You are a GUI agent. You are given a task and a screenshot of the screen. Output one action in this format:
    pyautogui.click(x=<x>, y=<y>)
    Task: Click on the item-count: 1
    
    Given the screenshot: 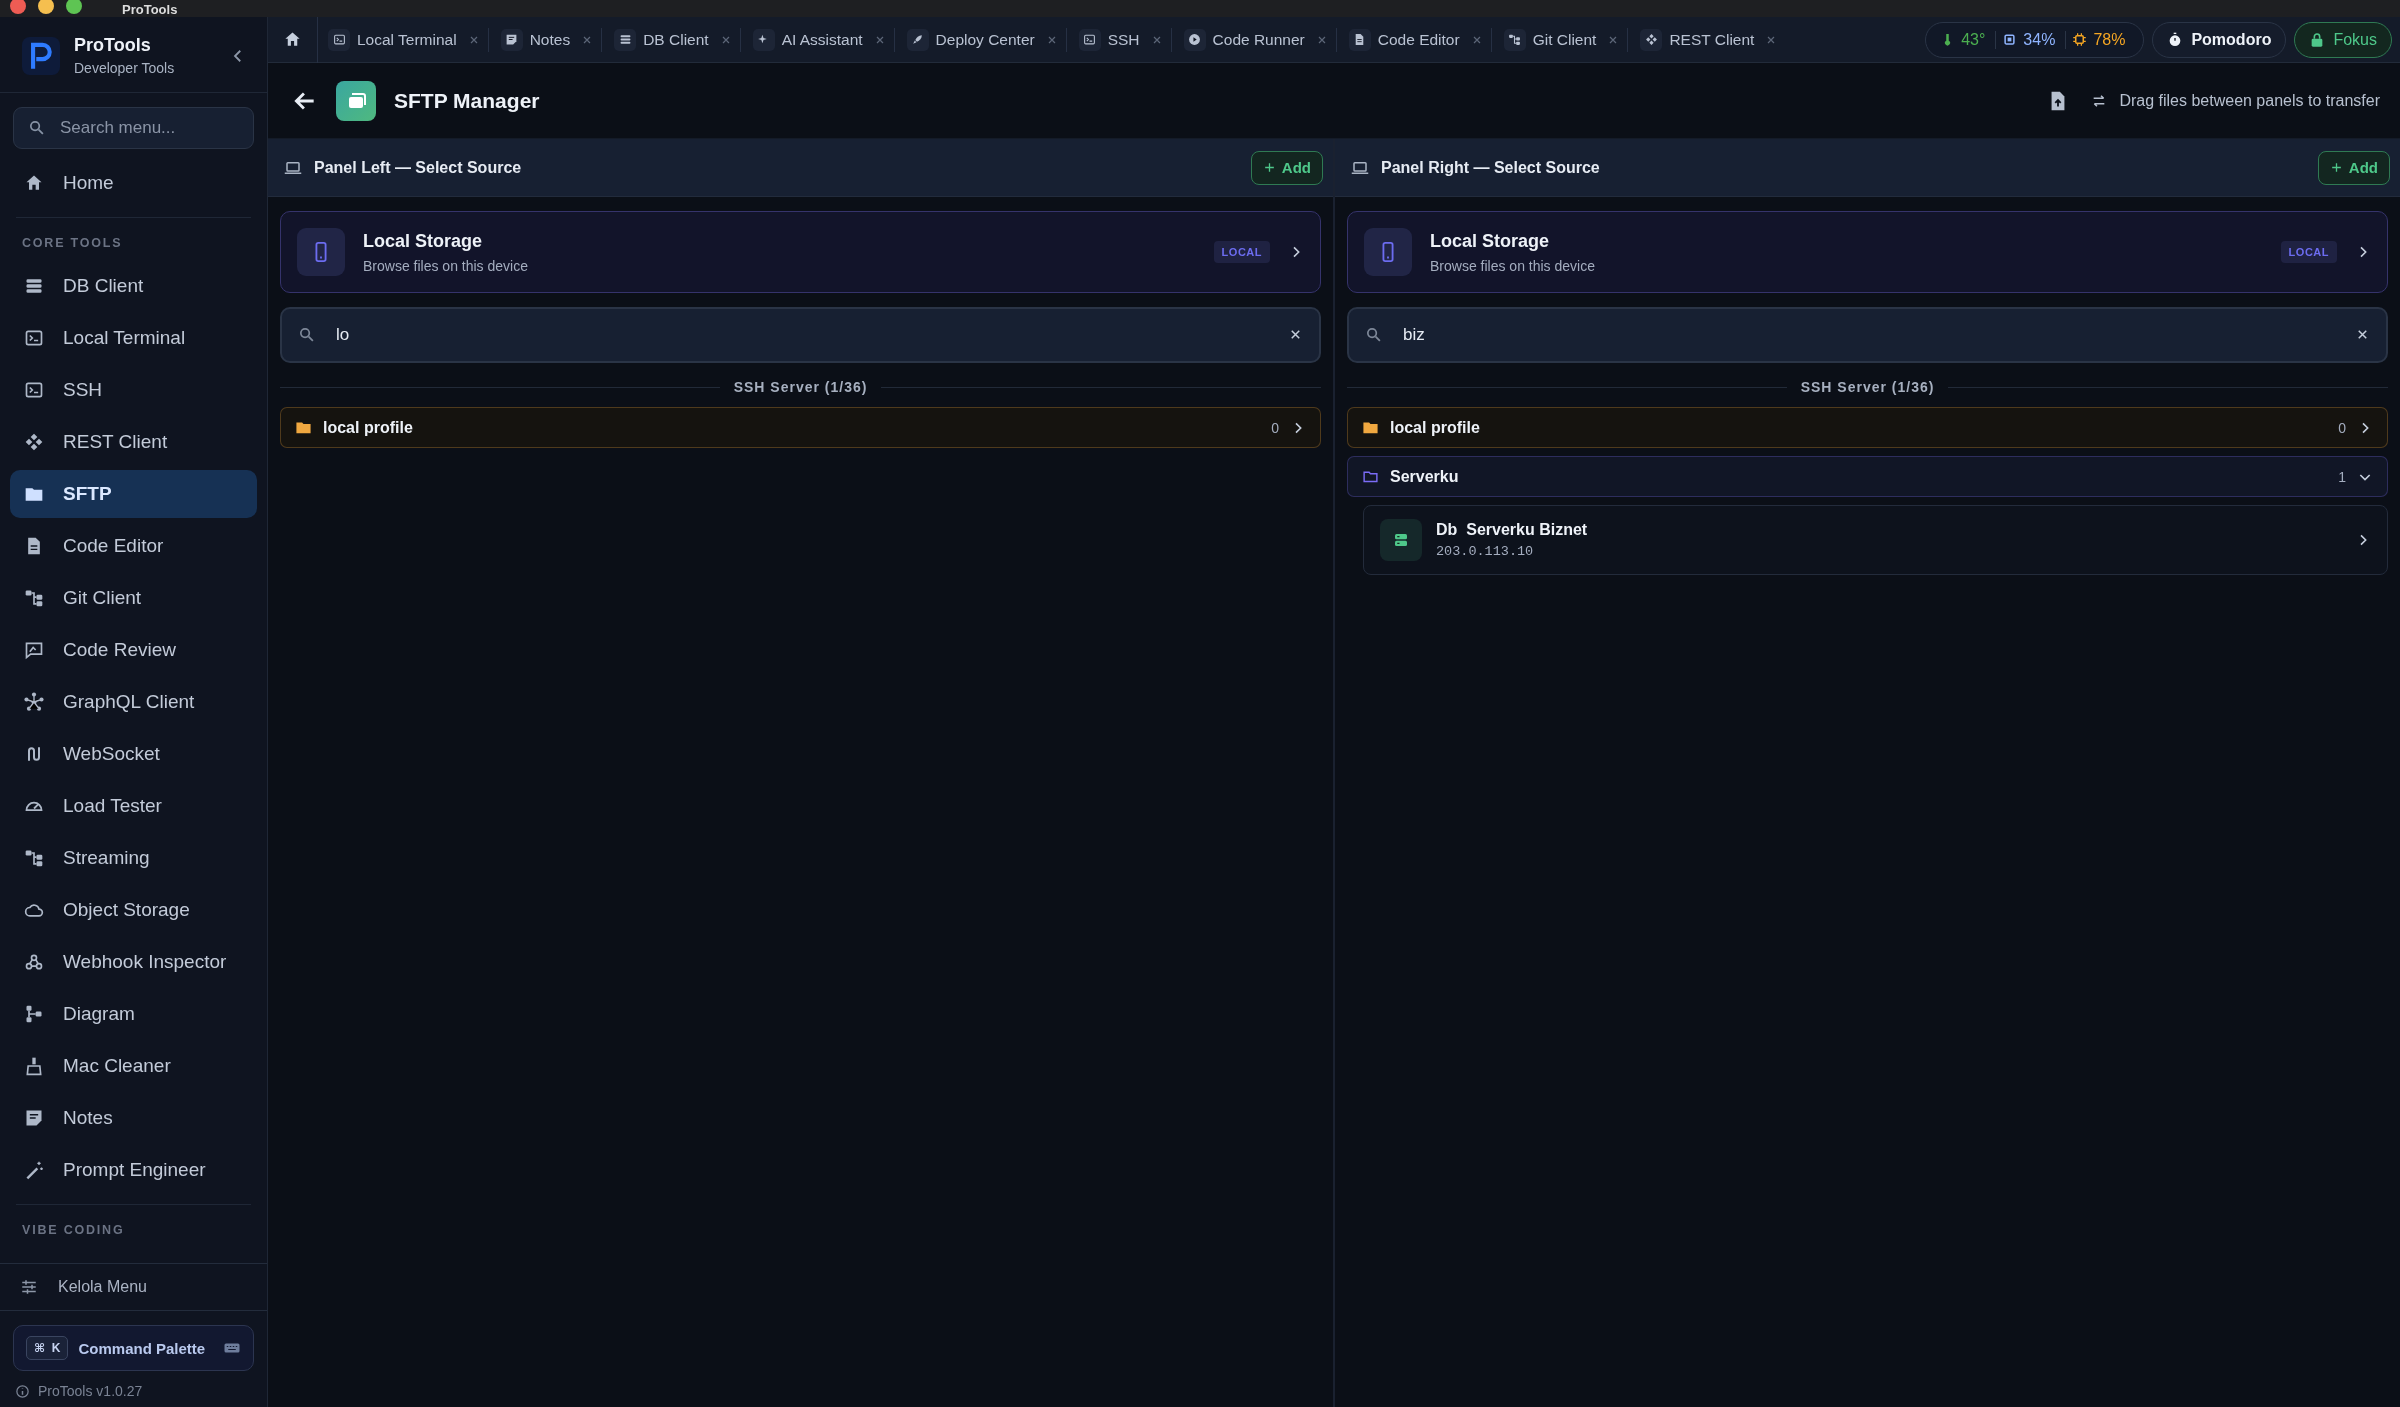 What is the action you would take?
    pyautogui.click(x=2342, y=476)
    